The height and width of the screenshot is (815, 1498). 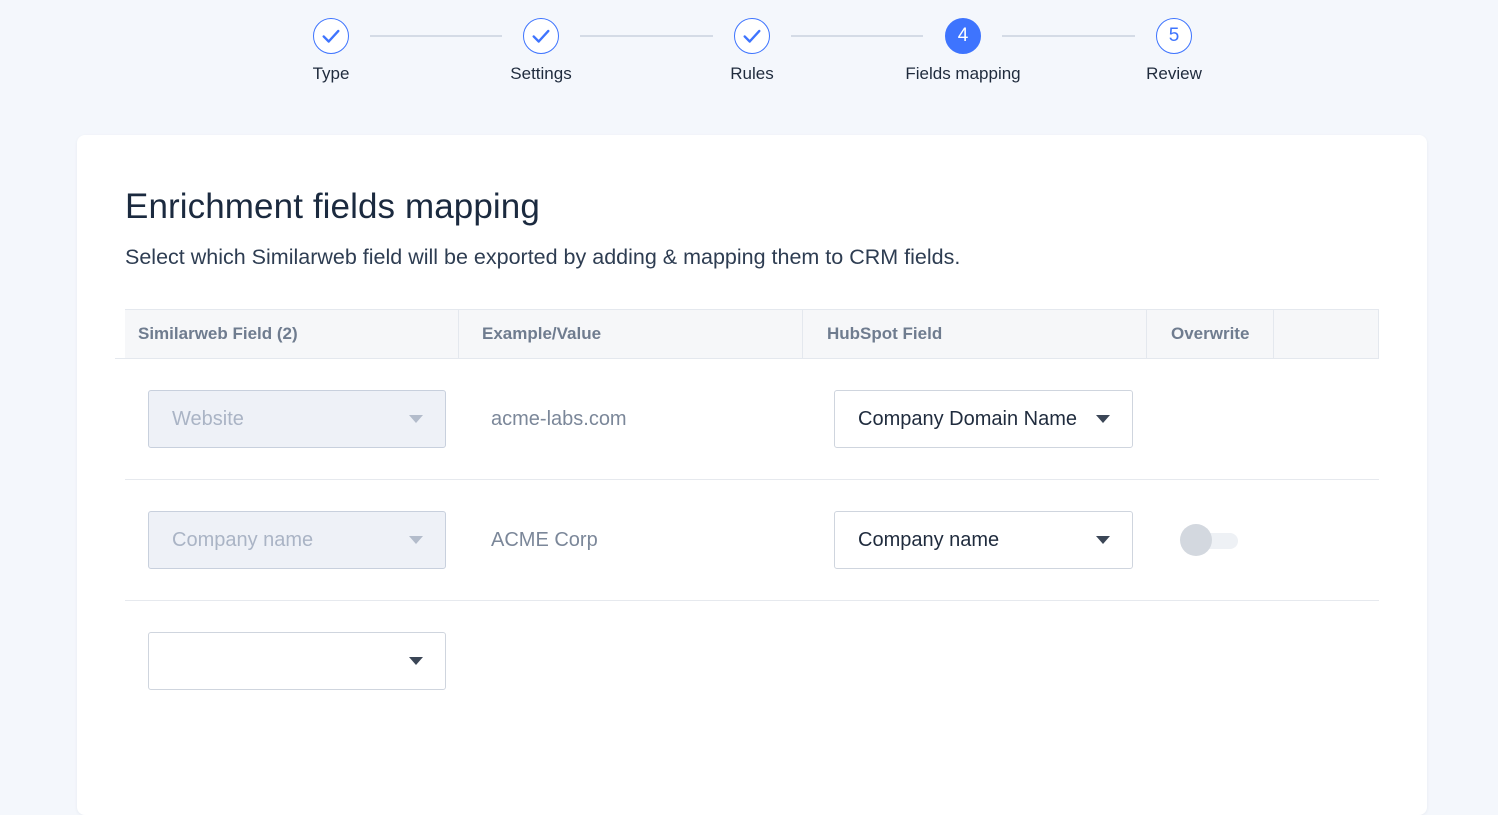 I want to click on step-circle: 4, so click(x=963, y=36).